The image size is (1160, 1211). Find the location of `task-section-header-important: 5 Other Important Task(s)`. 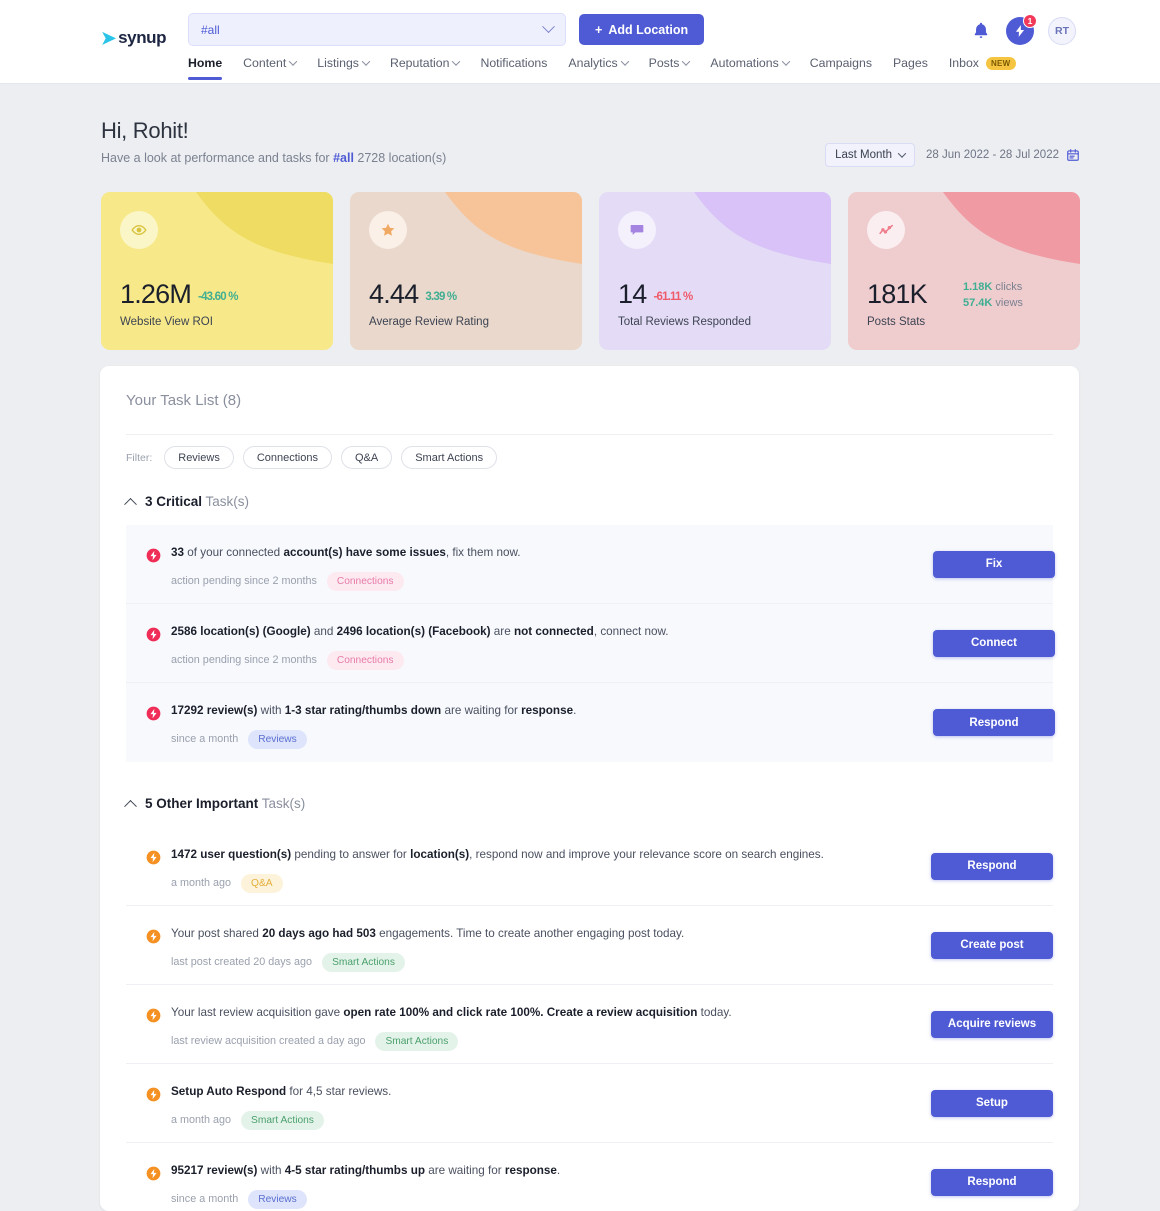

task-section-header-important: 5 Other Important Task(s) is located at coordinates (214, 804).